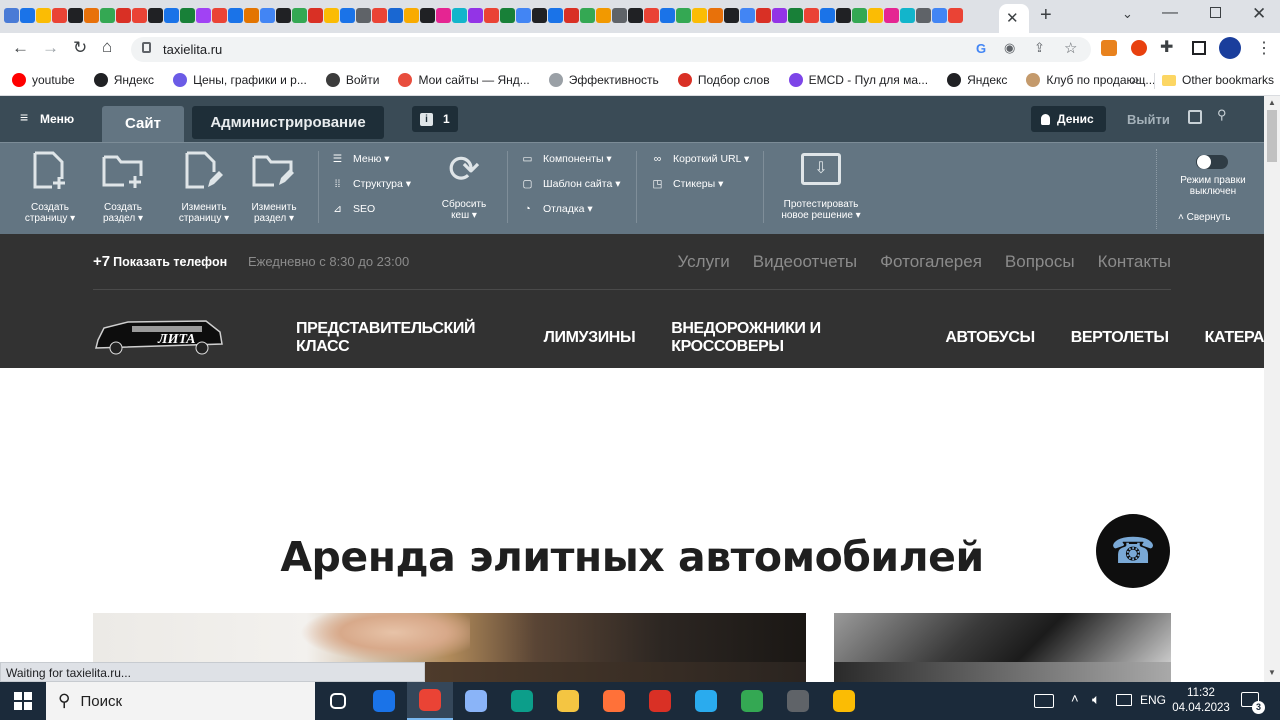  What do you see at coordinates (352, 80) in the screenshot?
I see `bookmark-item: Войти` at bounding box center [352, 80].